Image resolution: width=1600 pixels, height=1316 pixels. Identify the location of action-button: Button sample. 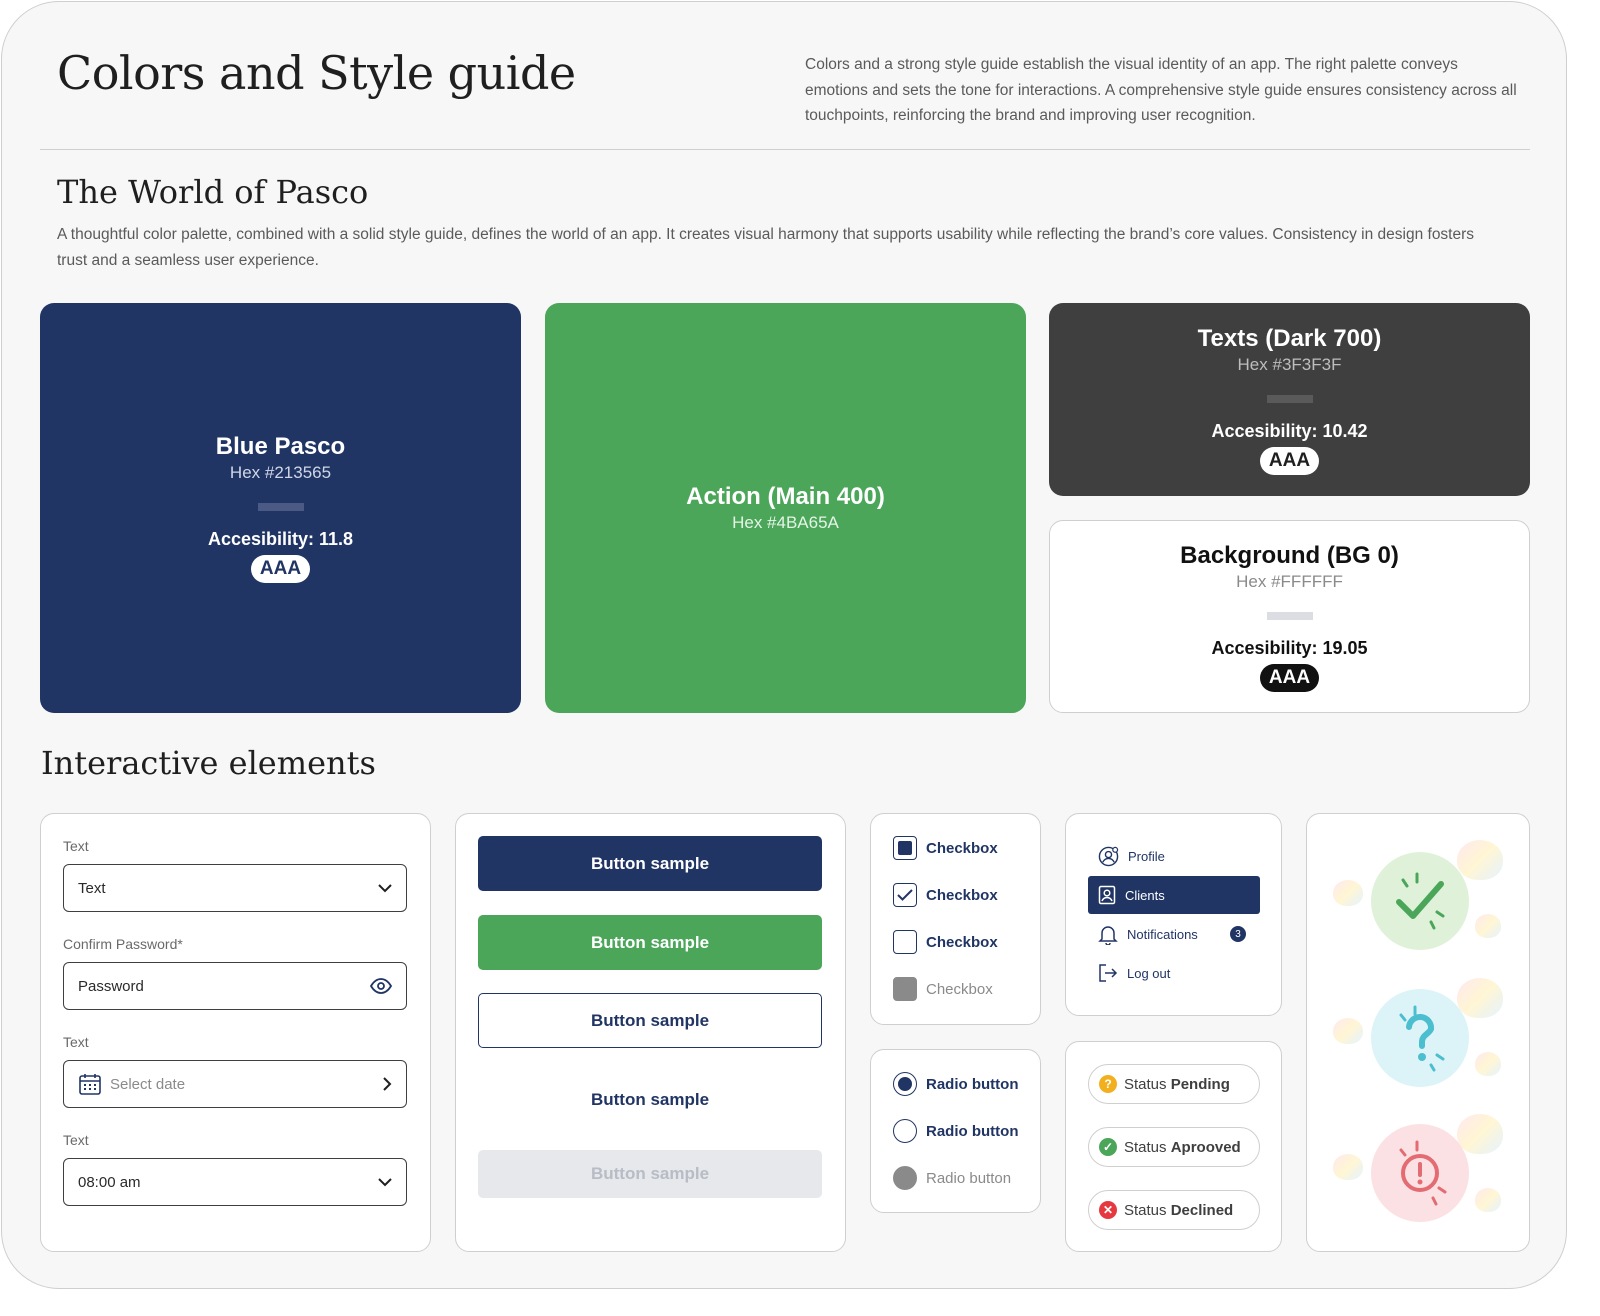
(650, 942).